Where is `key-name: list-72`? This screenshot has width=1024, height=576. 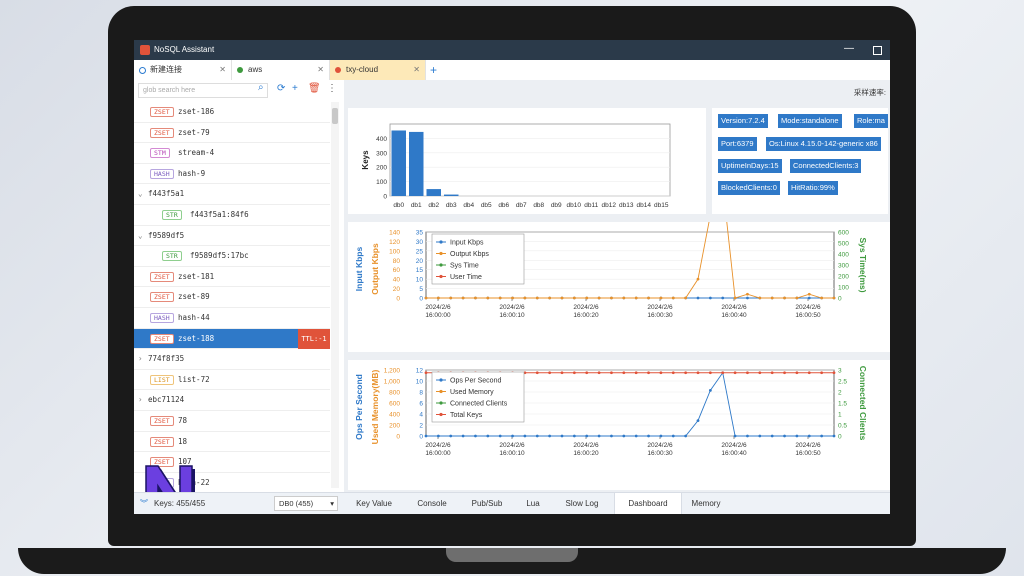 key-name: list-72 is located at coordinates (194, 379).